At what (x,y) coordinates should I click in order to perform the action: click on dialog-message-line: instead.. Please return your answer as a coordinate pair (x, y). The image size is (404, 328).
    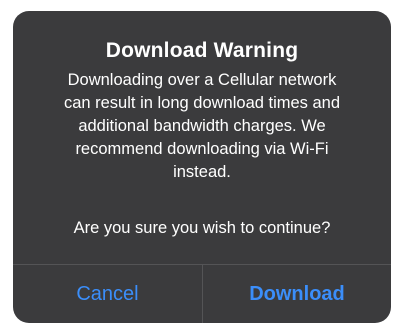
    Looking at the image, I should click on (202, 172).